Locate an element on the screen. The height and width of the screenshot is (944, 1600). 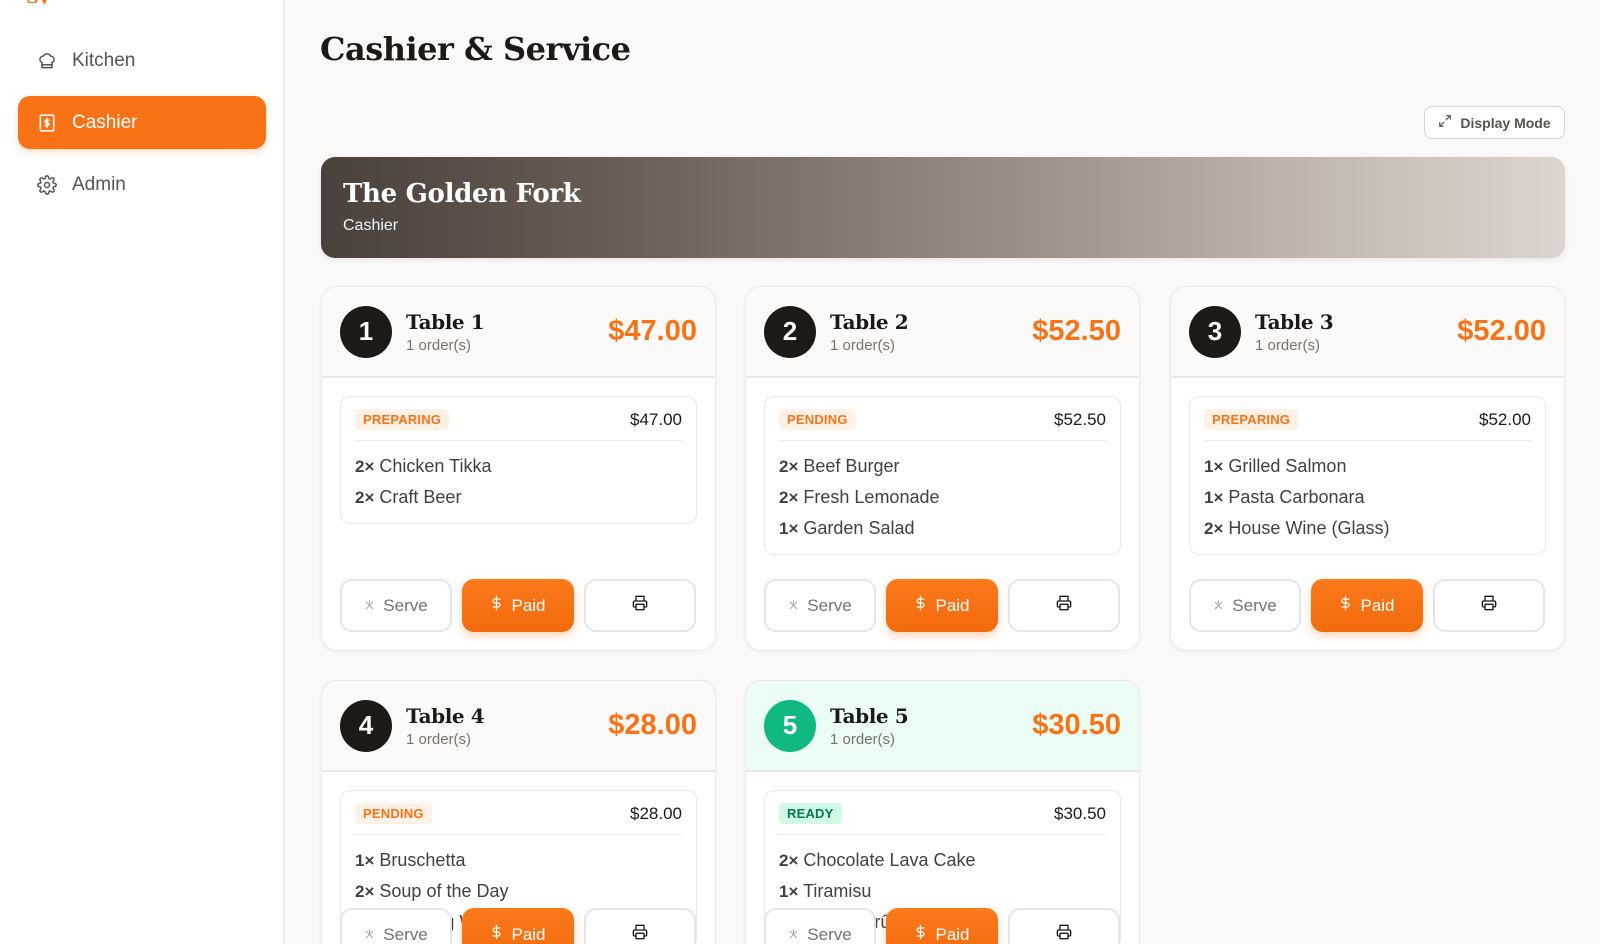
table-number: 1 is located at coordinates (366, 331).